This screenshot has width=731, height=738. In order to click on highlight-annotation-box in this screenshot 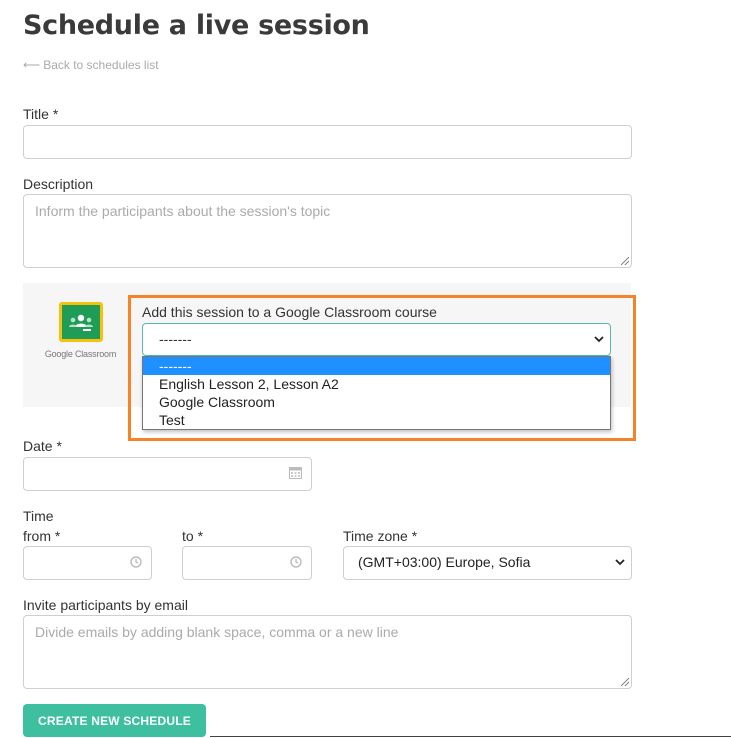, I will do `click(382, 368)`.